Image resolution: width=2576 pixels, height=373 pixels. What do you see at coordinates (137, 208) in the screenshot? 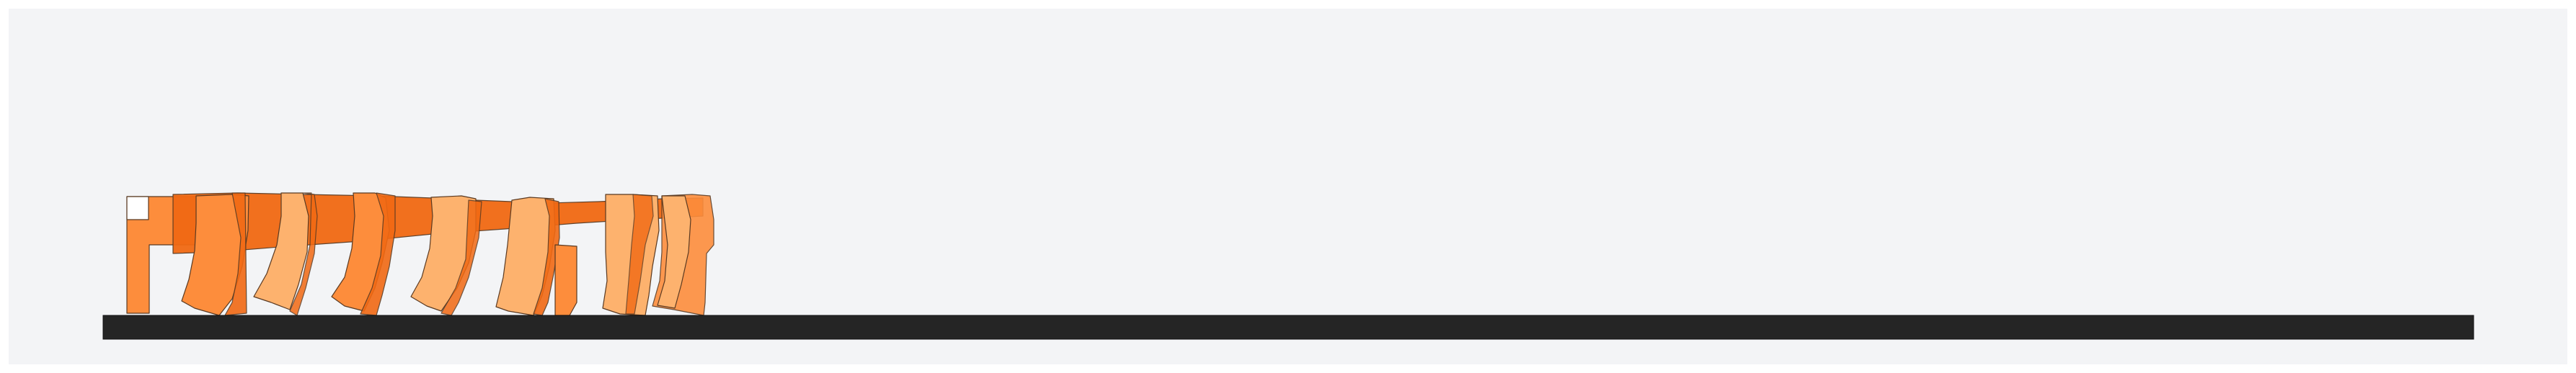
I see `base-block-left-window` at bounding box center [137, 208].